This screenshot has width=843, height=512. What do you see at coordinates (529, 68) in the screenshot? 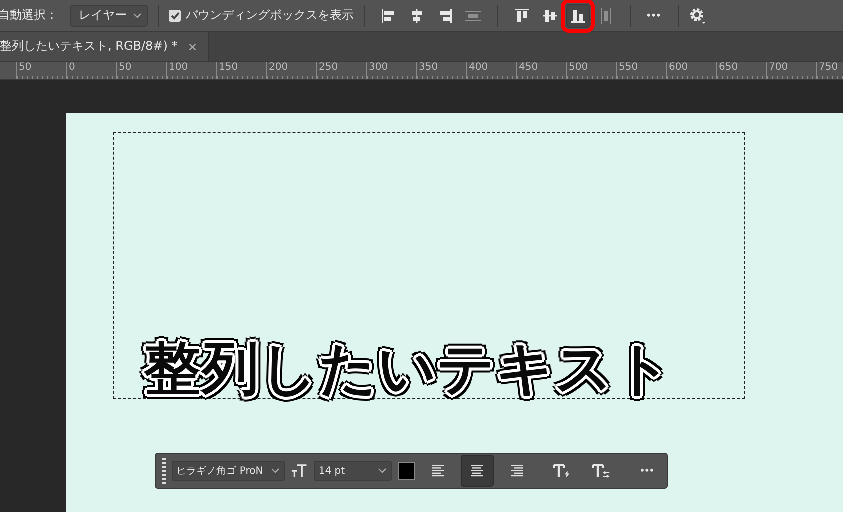
I see `ruler-label: 450` at bounding box center [529, 68].